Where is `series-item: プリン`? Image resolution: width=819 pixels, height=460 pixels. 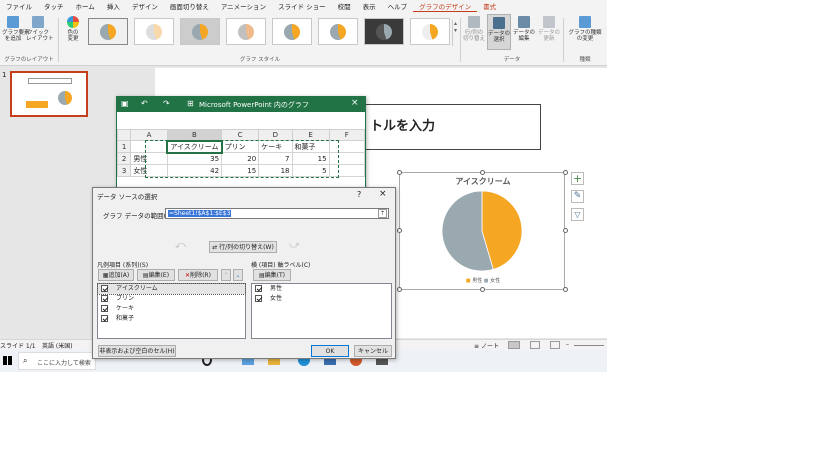
series-item: プリン is located at coordinates (171, 299).